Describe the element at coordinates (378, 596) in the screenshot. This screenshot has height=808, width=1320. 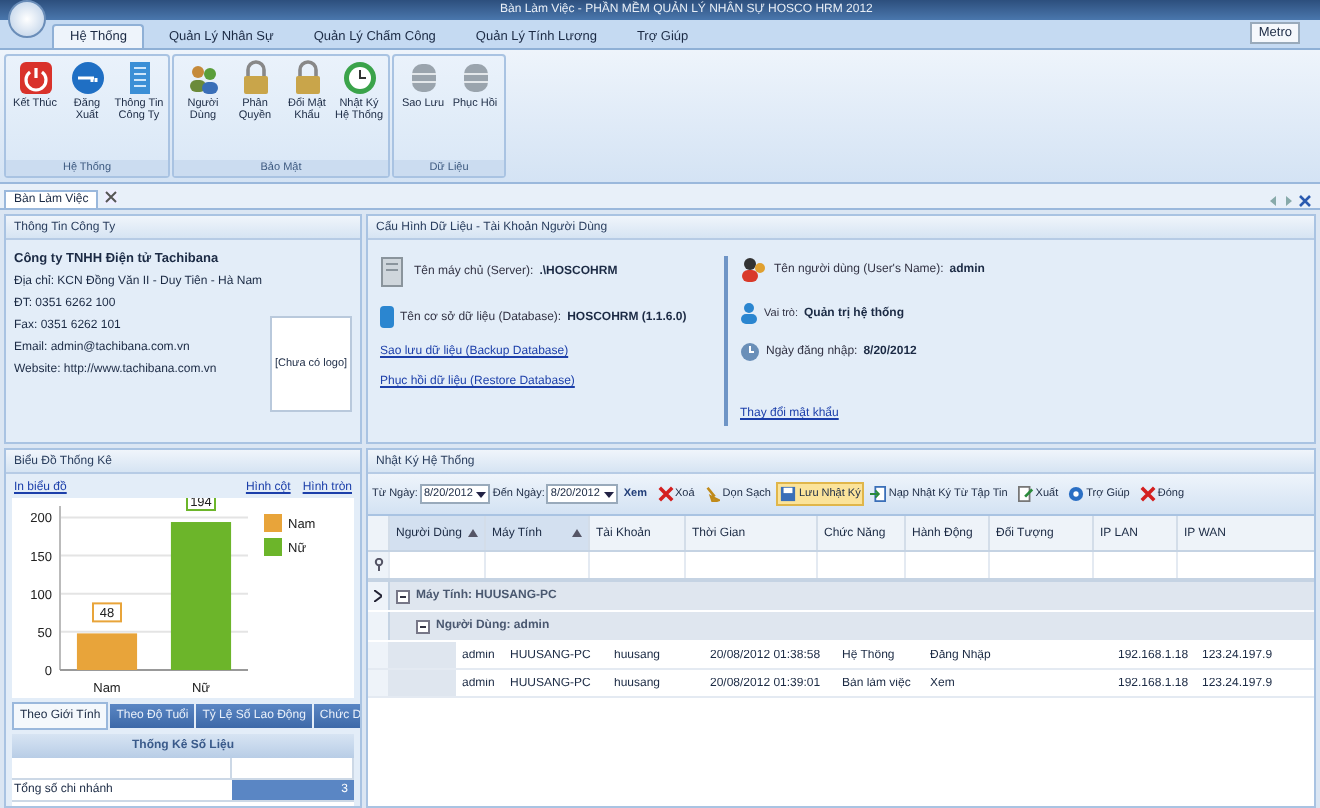
I see `row-pointer-icon` at that location.